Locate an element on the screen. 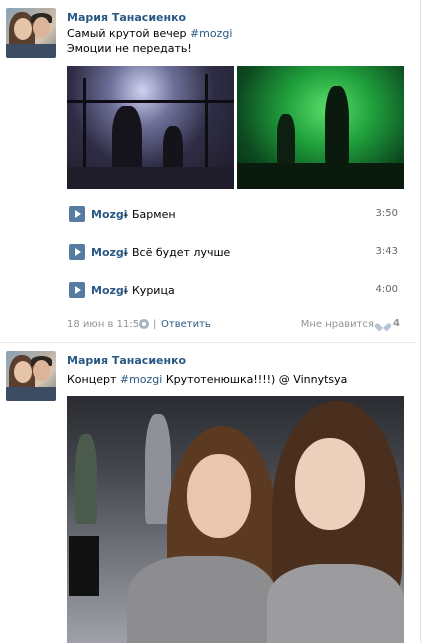 This screenshot has width=445, height=643. like-label: Мне нравится is located at coordinates (337, 324).